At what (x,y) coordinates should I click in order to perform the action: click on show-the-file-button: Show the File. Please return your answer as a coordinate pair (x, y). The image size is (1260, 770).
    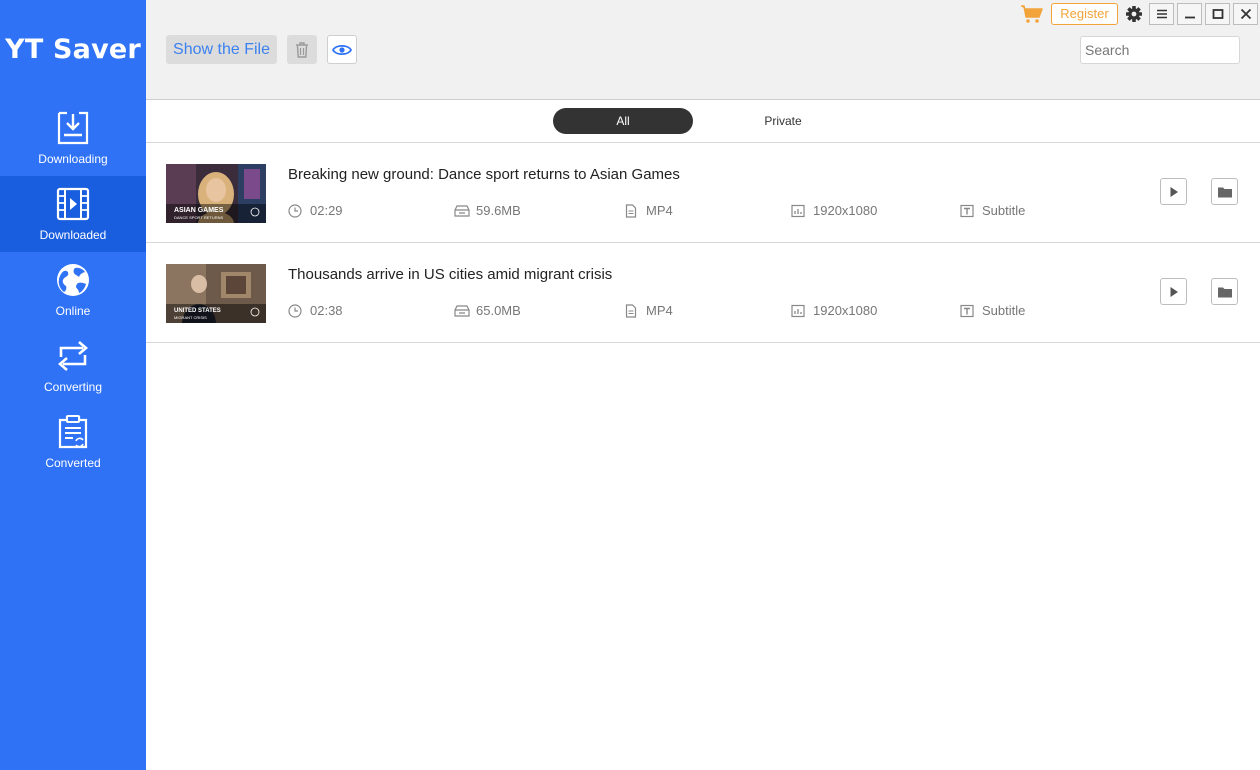
    Looking at the image, I should click on (221, 49).